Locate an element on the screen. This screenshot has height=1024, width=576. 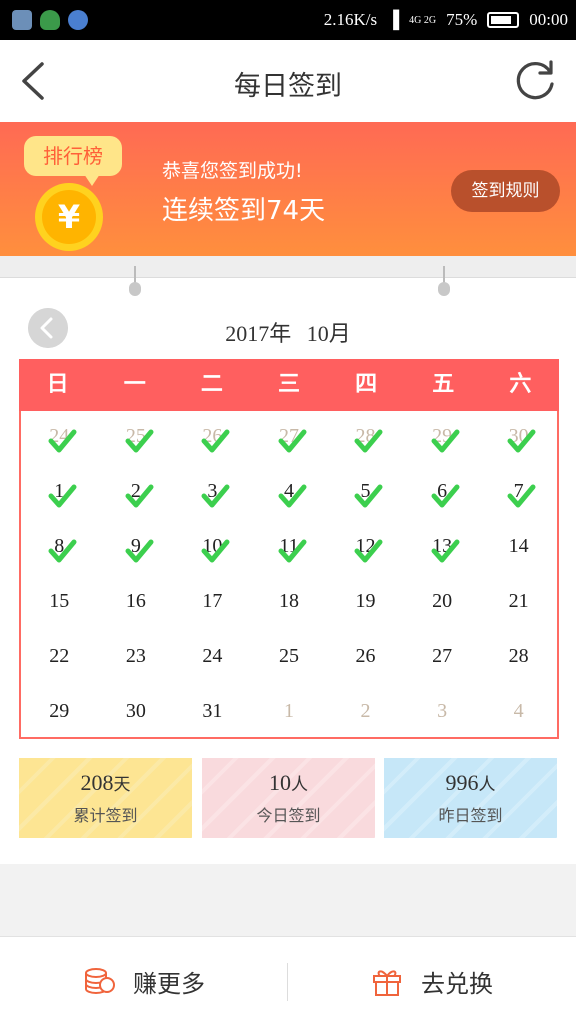
calendar-day: 19 is located at coordinates (365, 603).